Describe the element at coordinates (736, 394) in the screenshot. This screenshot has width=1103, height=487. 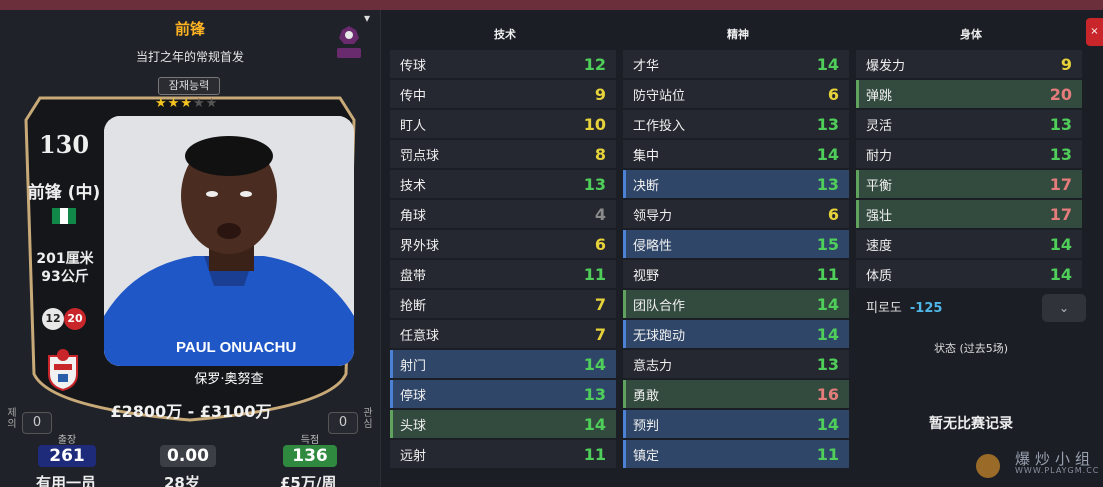
I see `mental-attribute-row: 勇敢 16` at that location.